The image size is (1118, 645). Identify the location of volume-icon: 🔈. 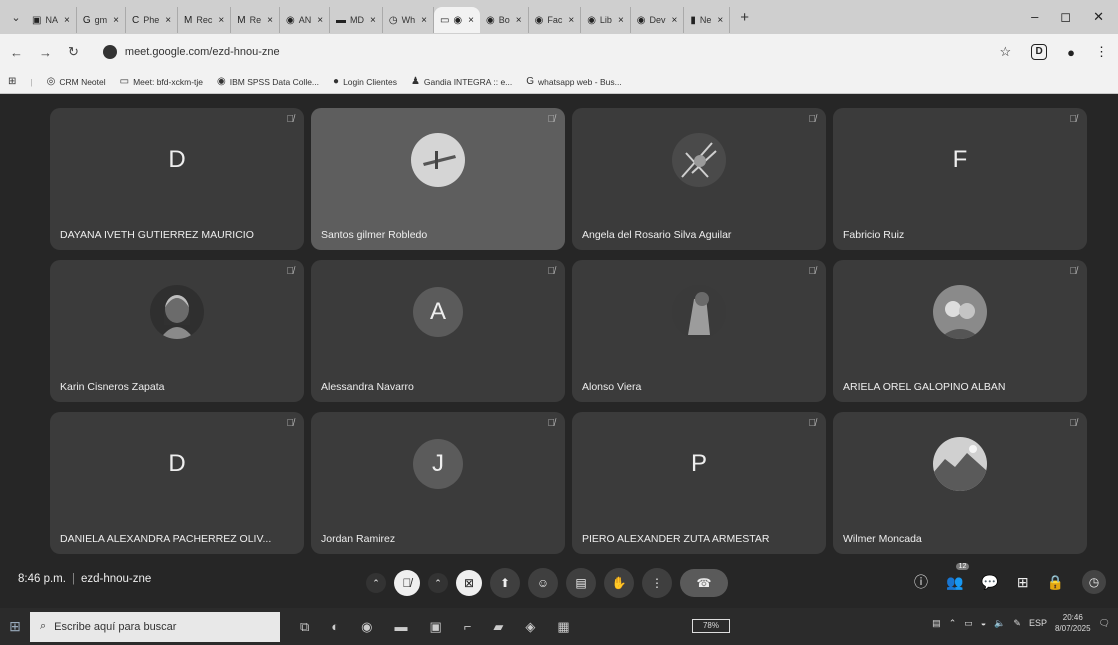
(999, 623).